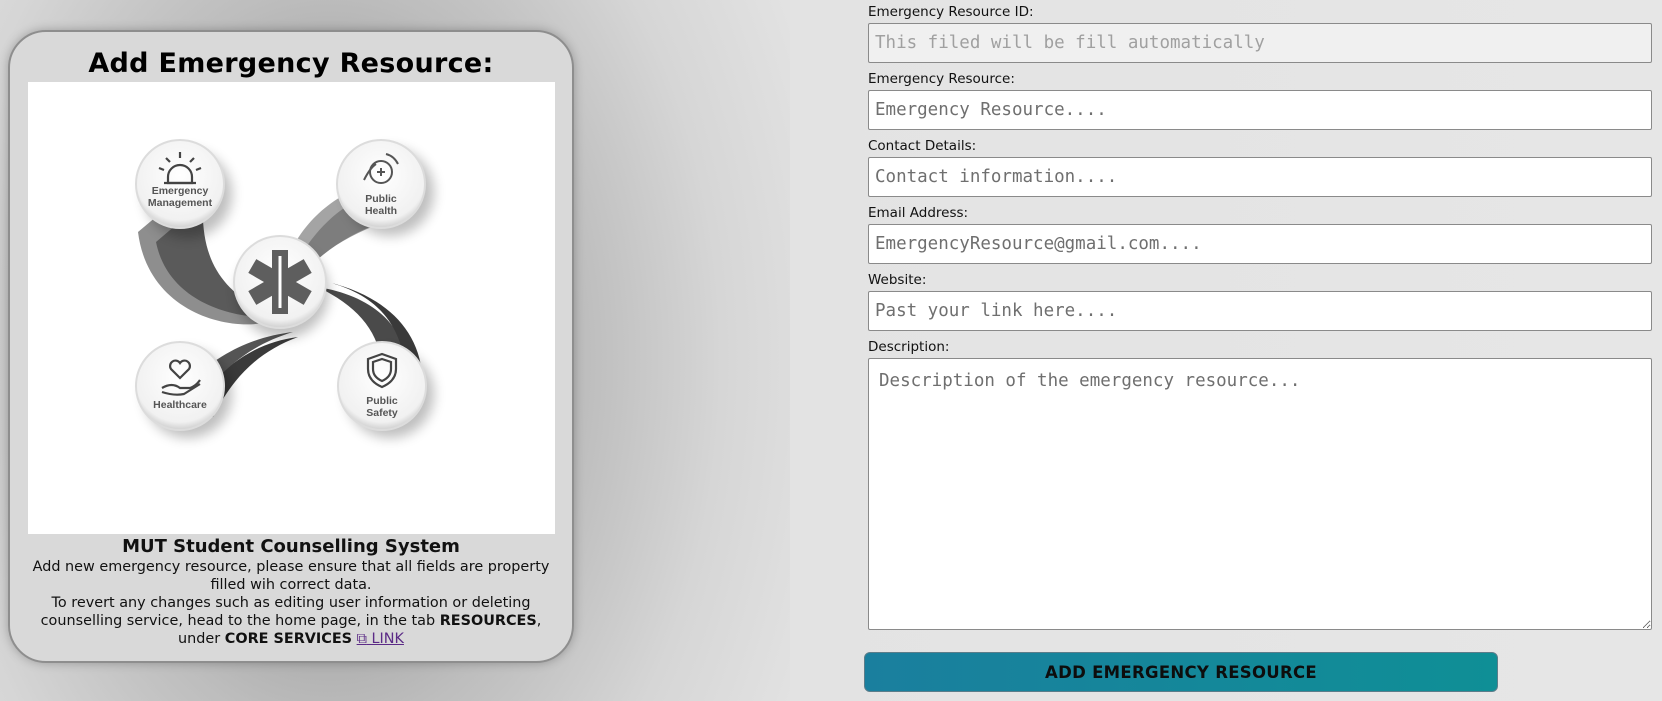 The image size is (1662, 701). I want to click on website-field, so click(1260, 311).